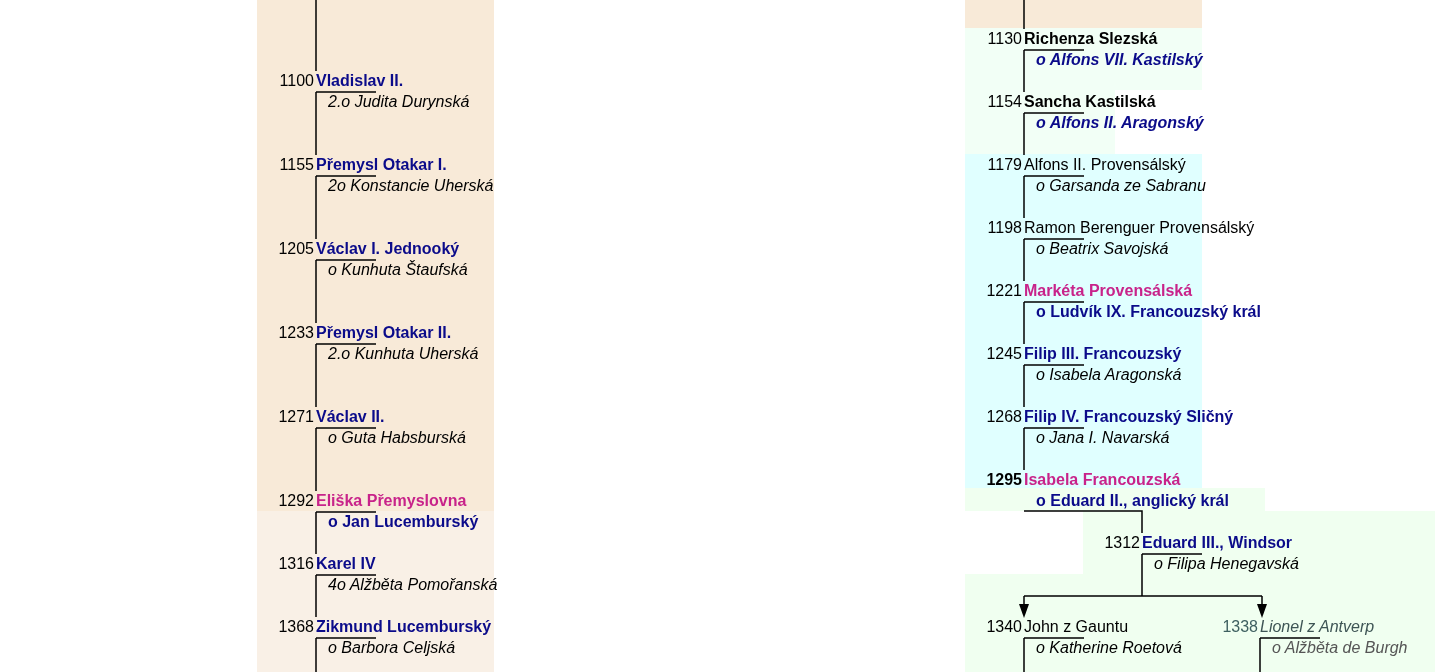  I want to click on spouse-name: o Jana I. Navarská, so click(1103, 437).